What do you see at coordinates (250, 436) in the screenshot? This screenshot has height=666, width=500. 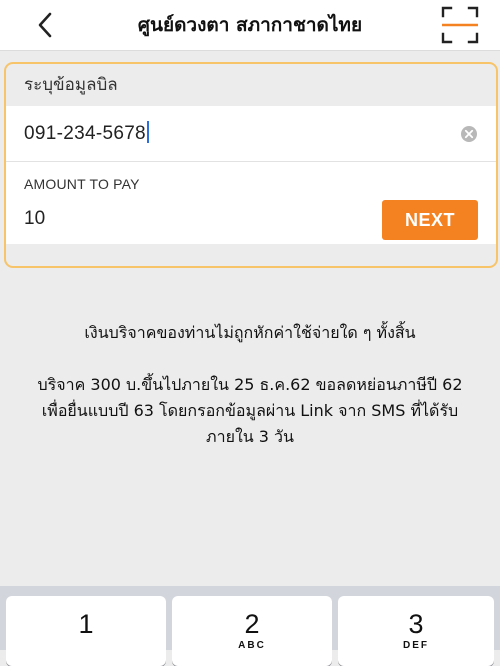 I see `tax-notice-line-3: ภายใน 3 วัน` at bounding box center [250, 436].